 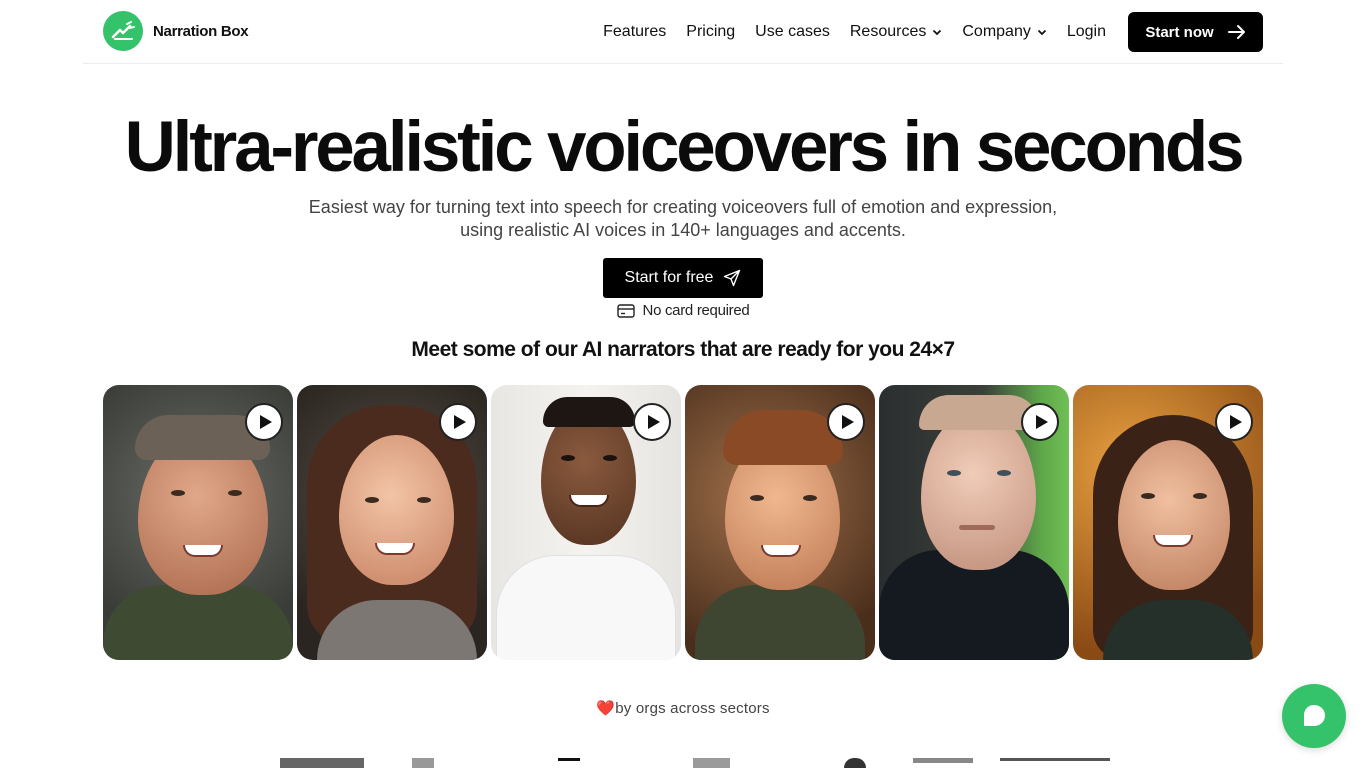 I want to click on nav-item-features: Features, so click(x=634, y=32).